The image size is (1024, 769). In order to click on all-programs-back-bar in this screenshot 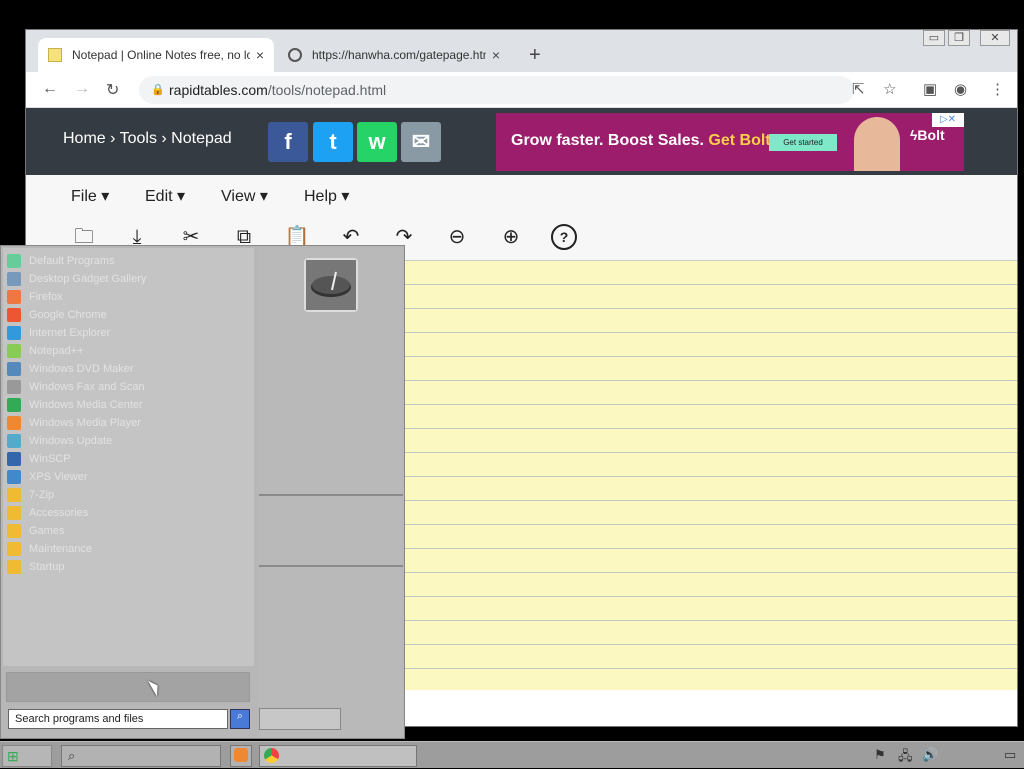, I will do `click(128, 687)`.